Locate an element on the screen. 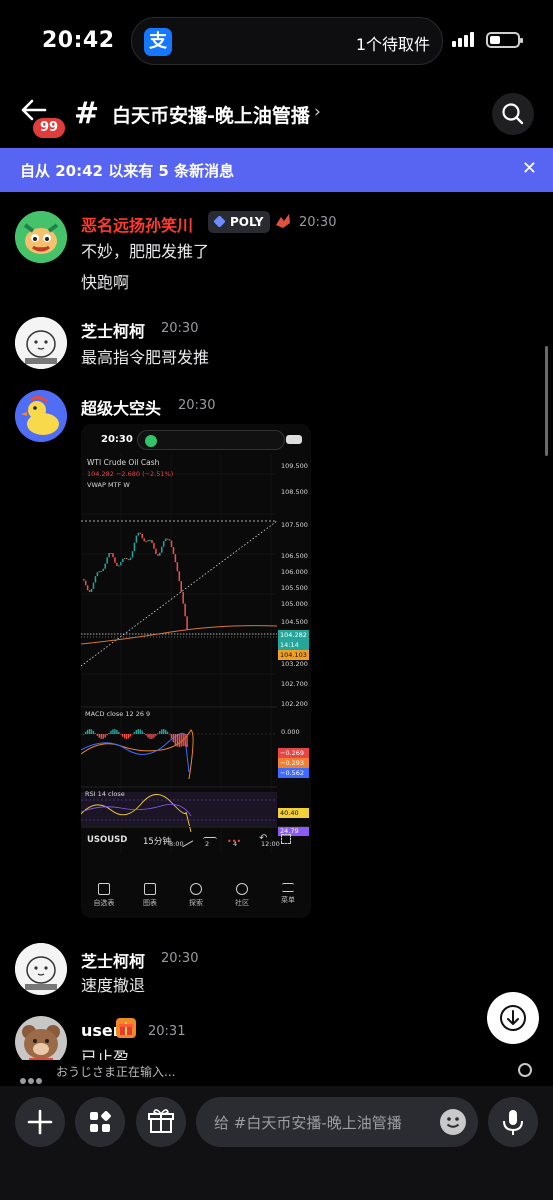 Image resolution: width=553 pixels, height=1200 pixels. apps-button is located at coordinates (100, 1122).